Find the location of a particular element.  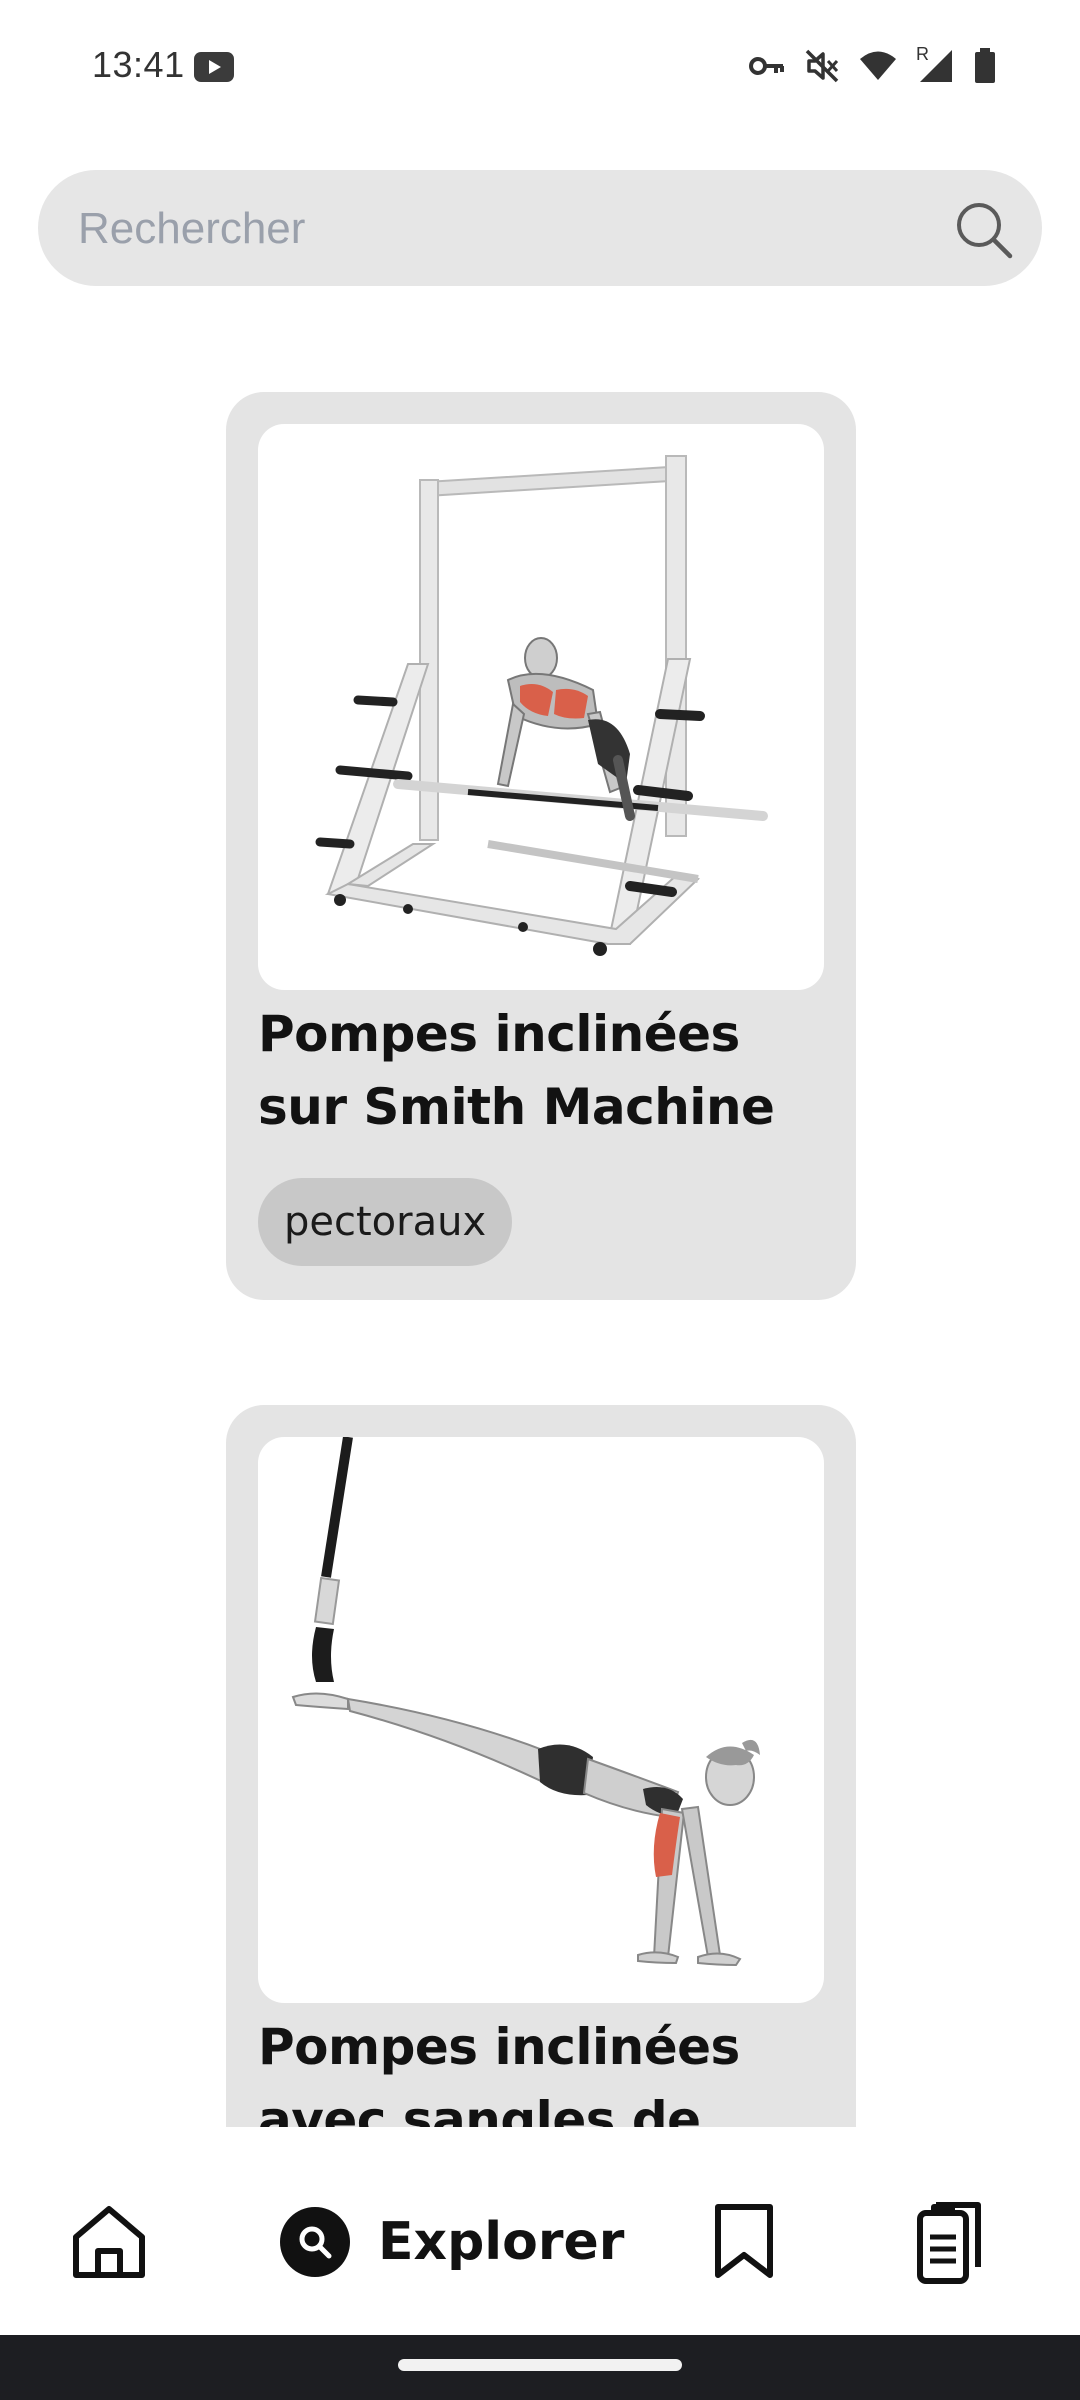

vpn-key-icon is located at coordinates (766, 66).